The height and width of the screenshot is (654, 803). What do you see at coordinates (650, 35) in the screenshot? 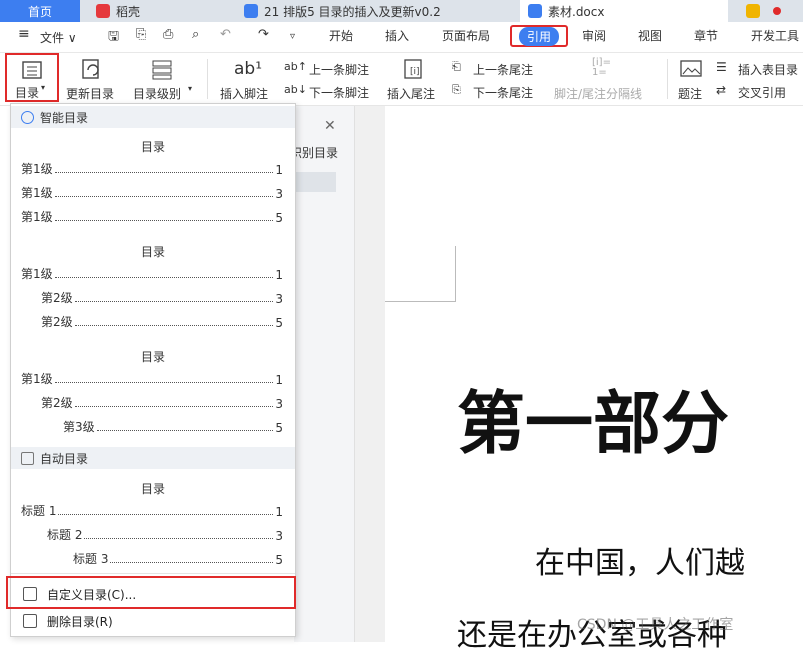
I see `tab-view: 视图` at bounding box center [650, 35].